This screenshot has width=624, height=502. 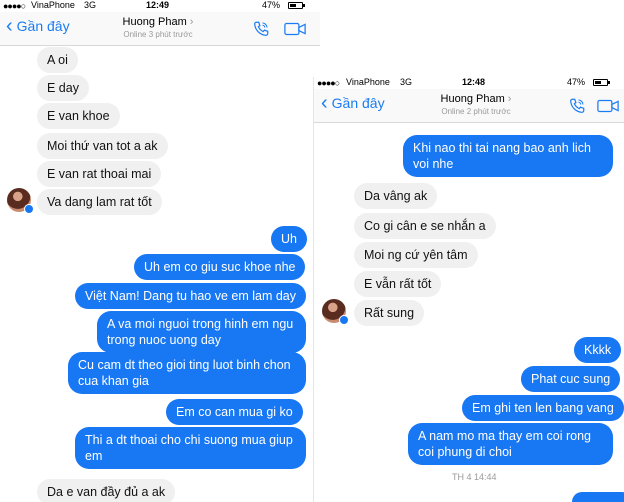 I want to click on message-incoming: E van rat thoai mai, so click(x=99, y=174).